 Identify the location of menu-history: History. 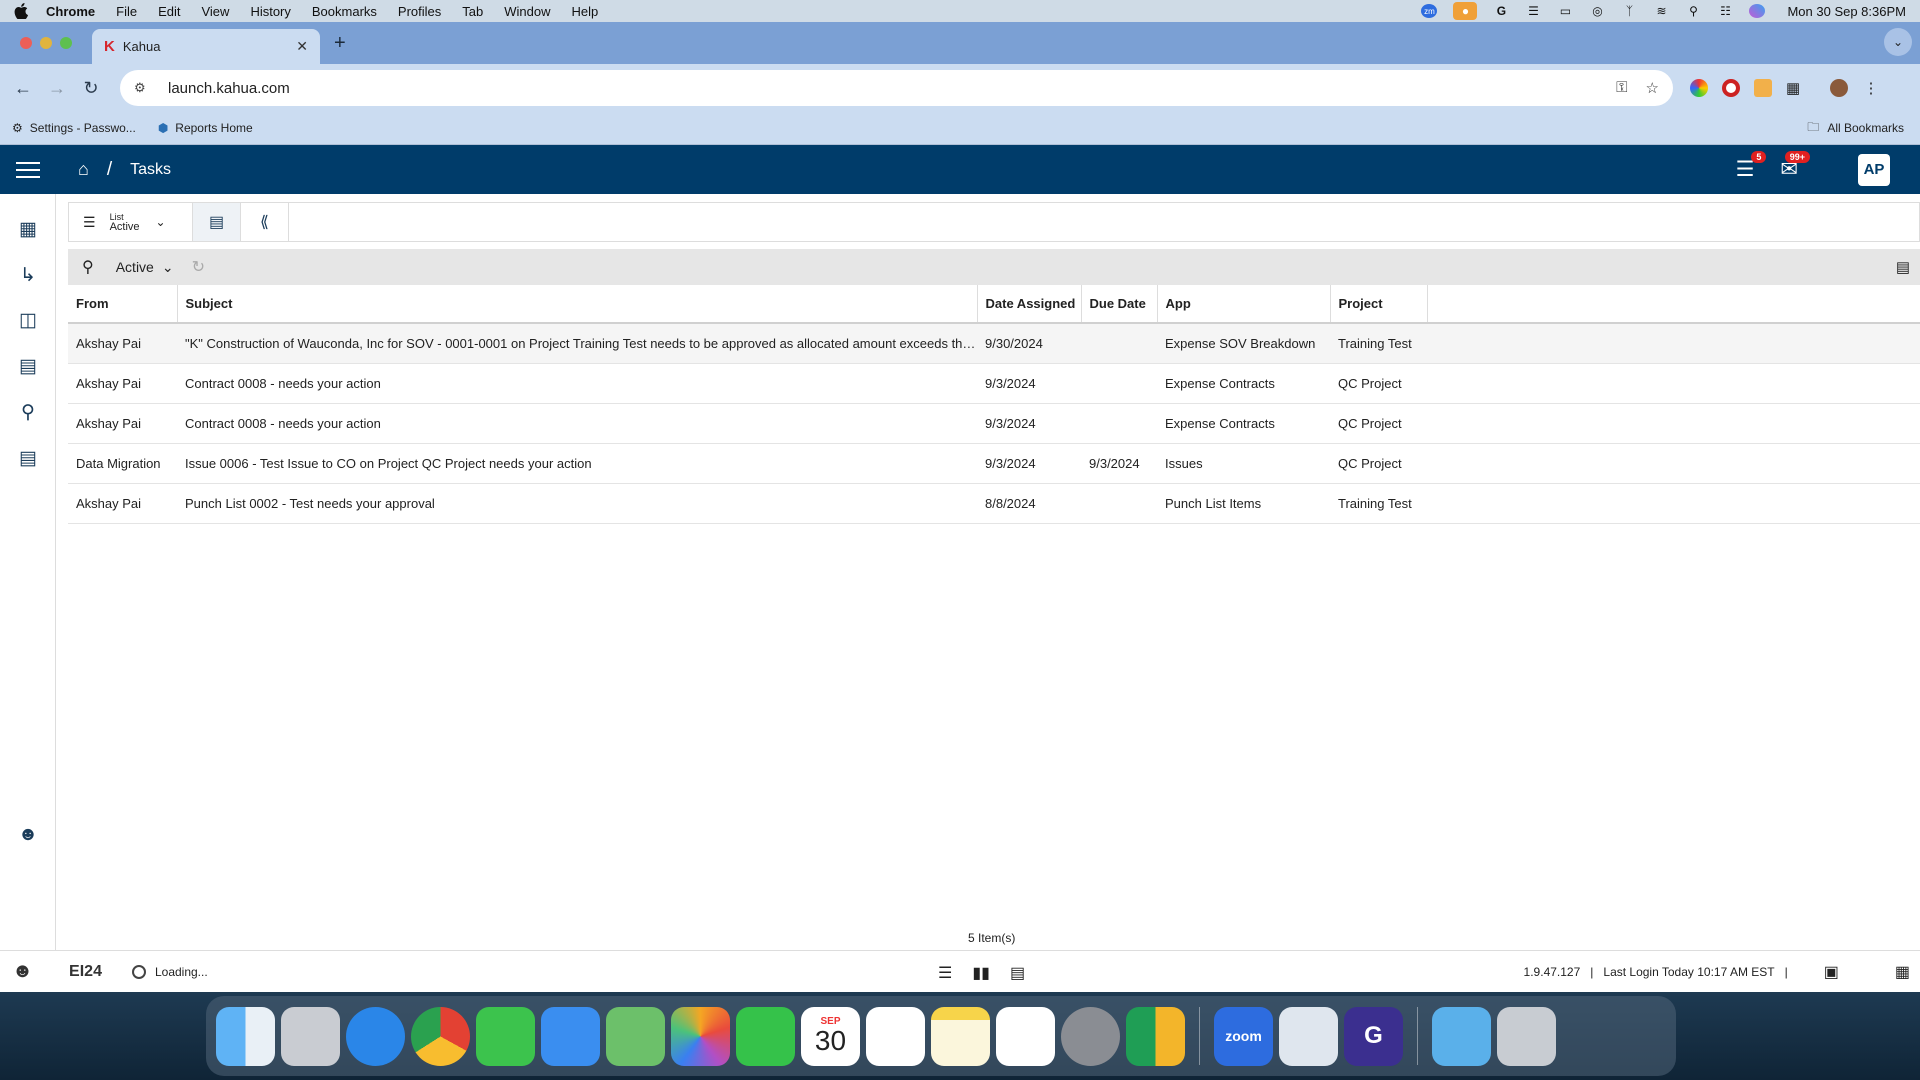
(270, 11).